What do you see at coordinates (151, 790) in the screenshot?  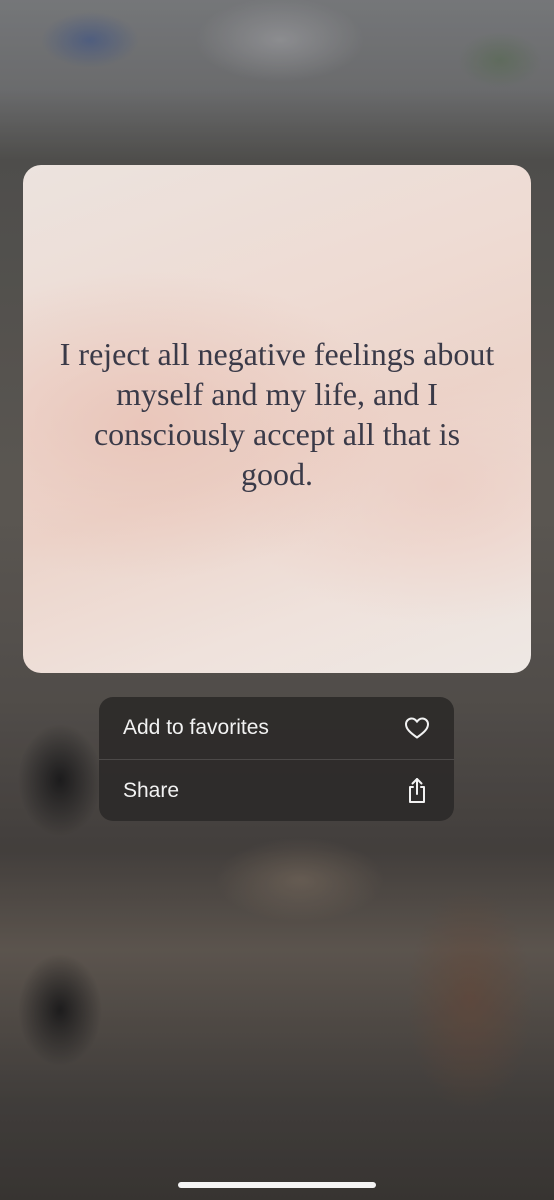 I see `share-label: Share` at bounding box center [151, 790].